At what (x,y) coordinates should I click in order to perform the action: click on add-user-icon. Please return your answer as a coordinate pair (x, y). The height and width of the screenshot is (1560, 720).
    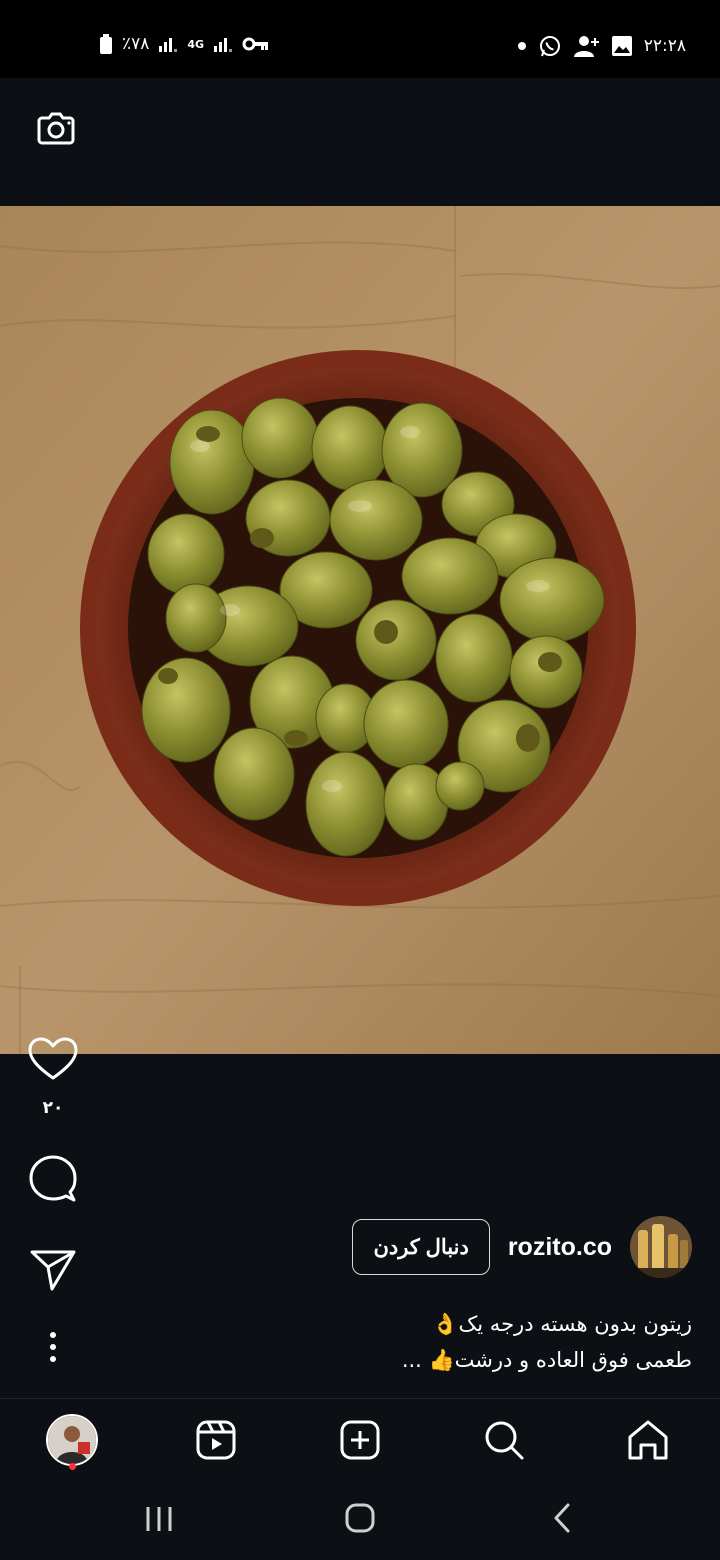
    Looking at the image, I should click on (586, 46).